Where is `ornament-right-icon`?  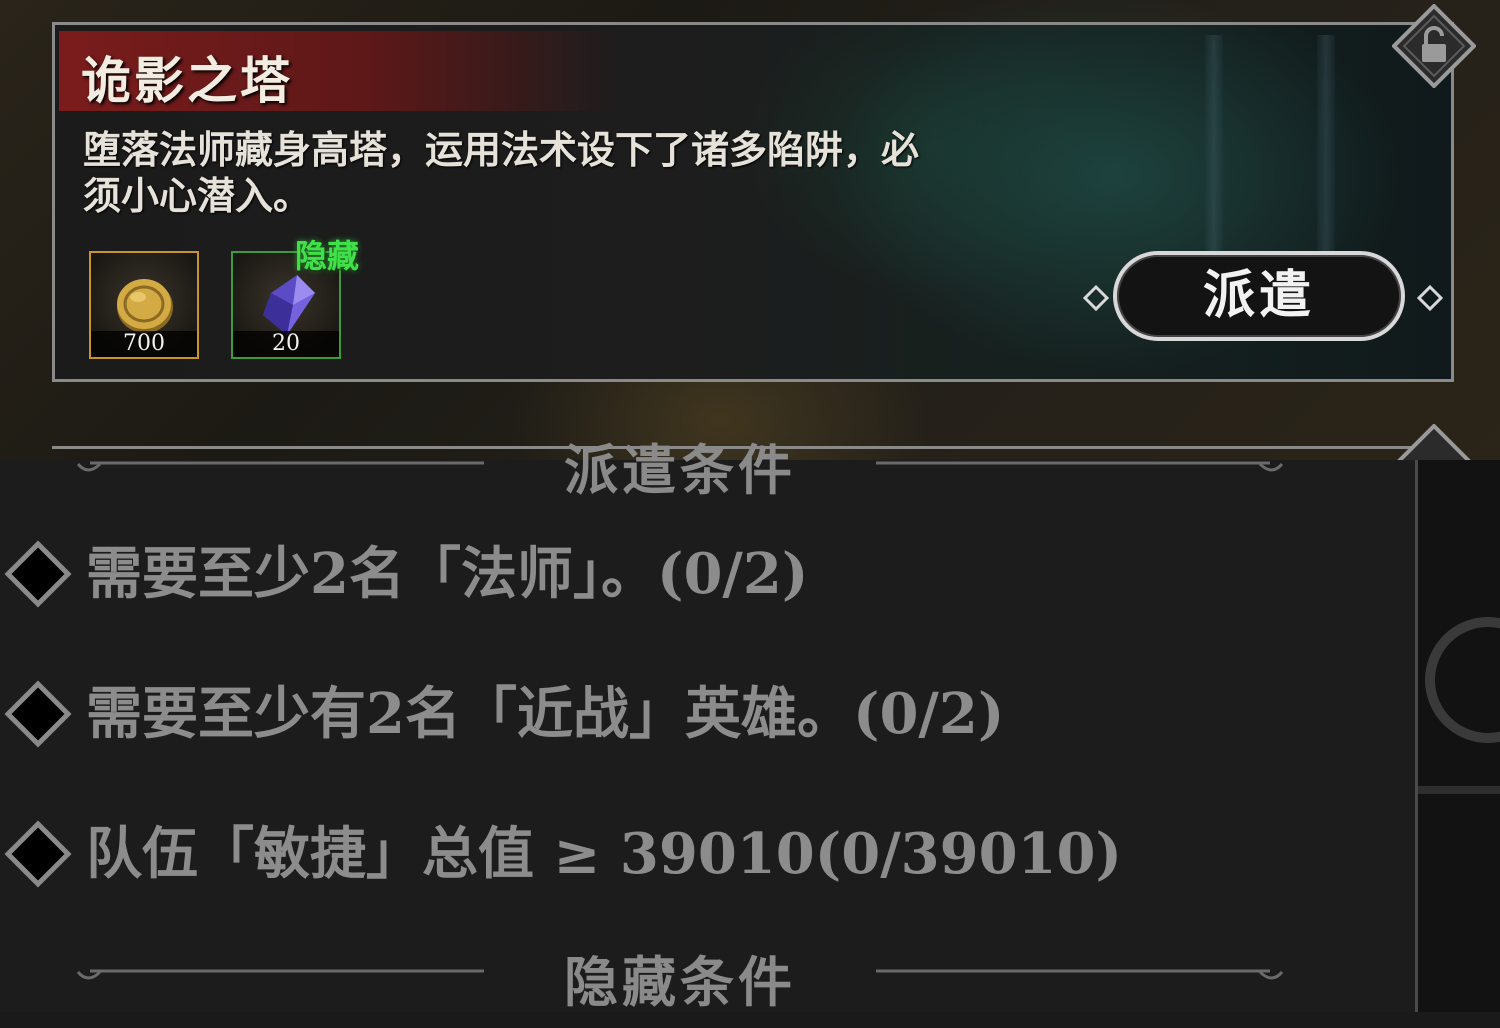 ornament-right-icon is located at coordinates (1430, 298).